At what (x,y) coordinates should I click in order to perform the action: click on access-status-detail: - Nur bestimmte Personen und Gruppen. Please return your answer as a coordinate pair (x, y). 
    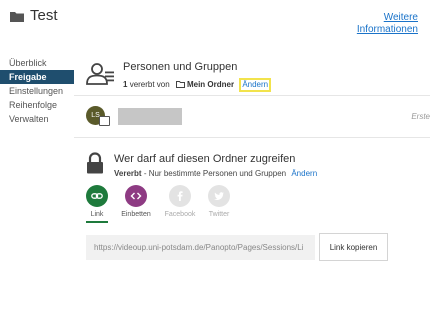
    Looking at the image, I should click on (215, 173).